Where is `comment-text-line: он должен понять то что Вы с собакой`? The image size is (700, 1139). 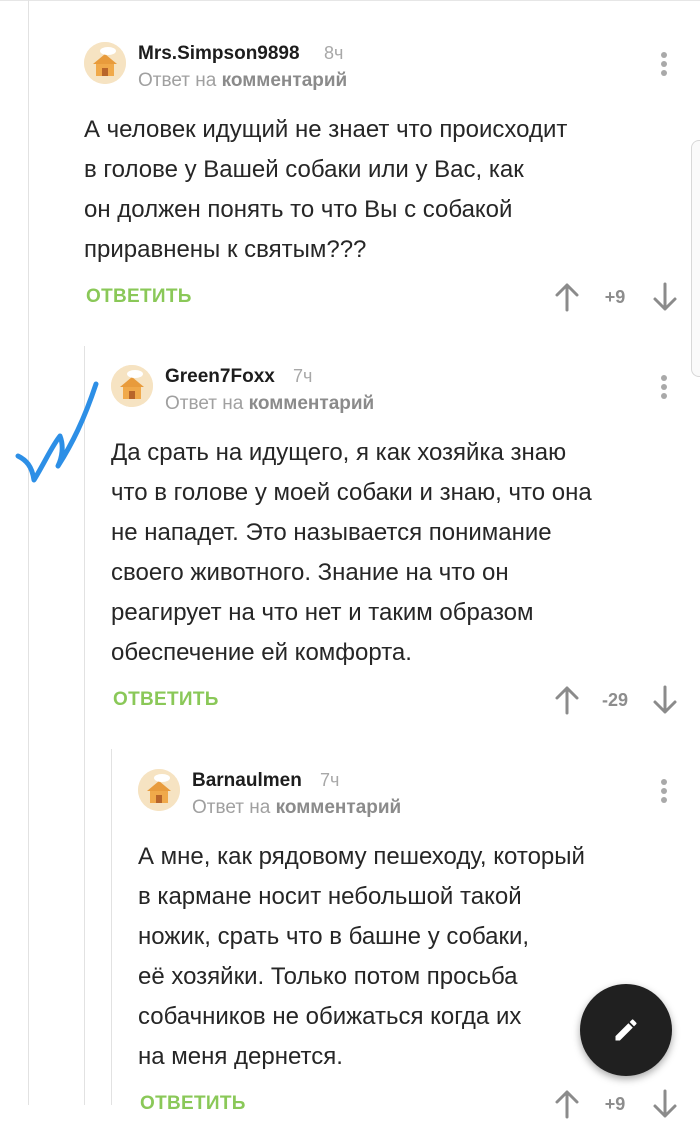
comment-text-line: он должен понять то что Вы с собакой is located at coordinates (298, 209).